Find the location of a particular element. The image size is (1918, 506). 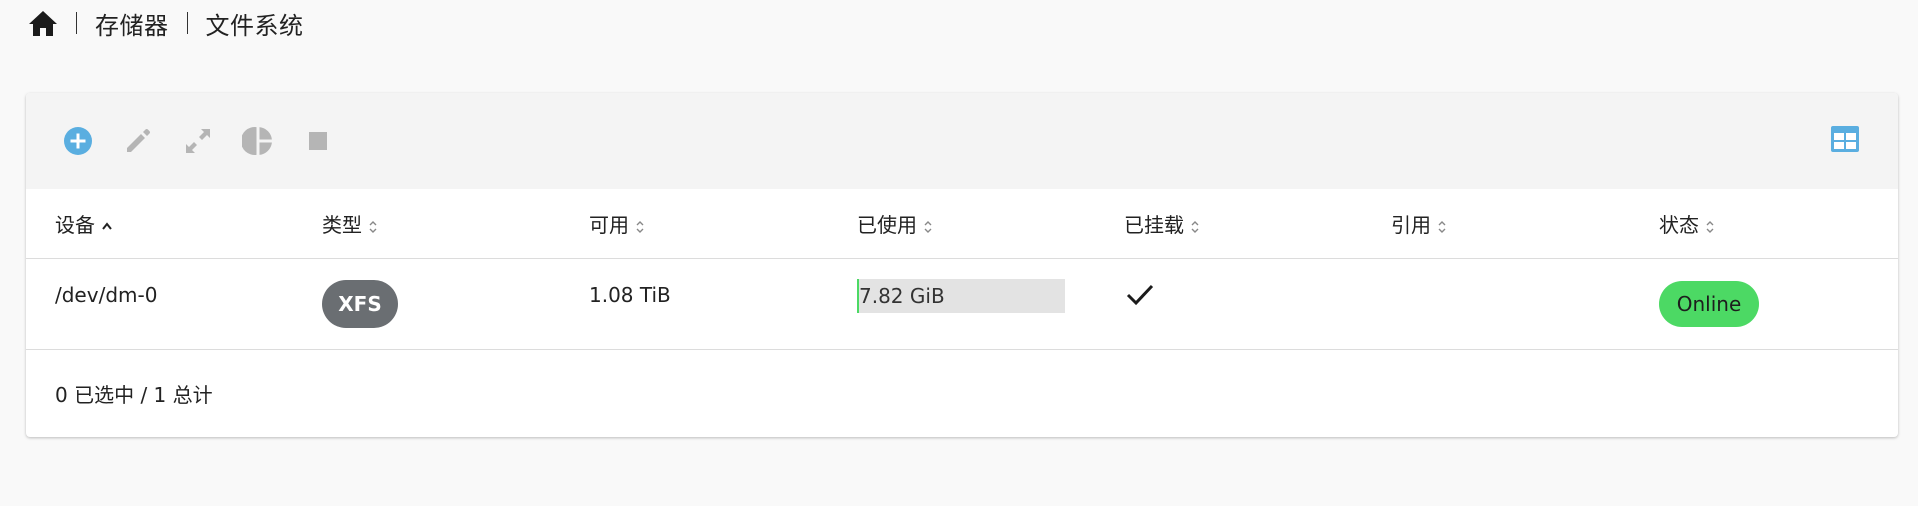

pie-chart-icon is located at coordinates (258, 141).